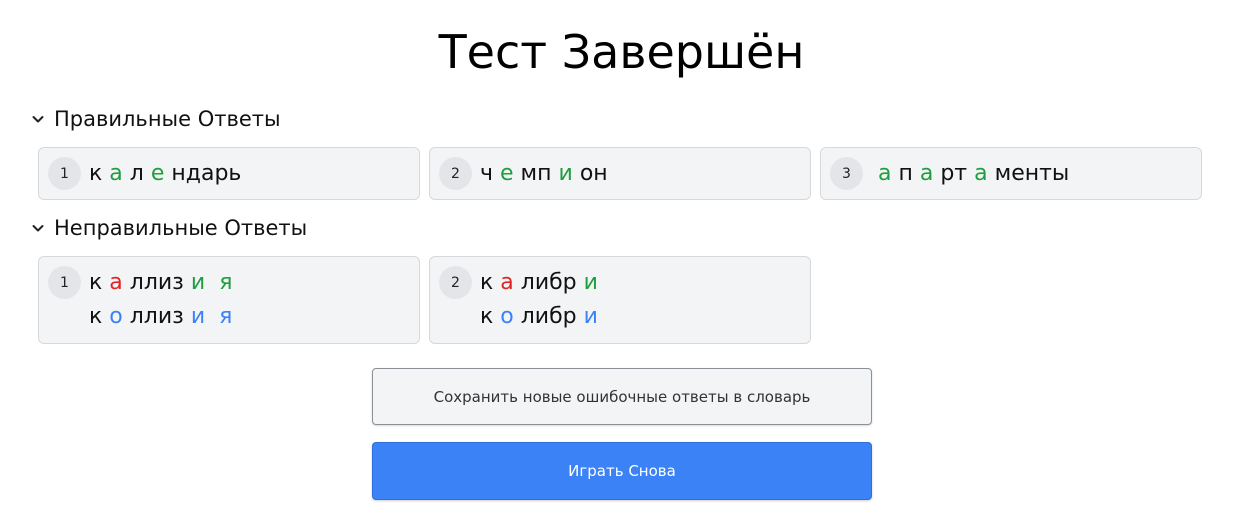  What do you see at coordinates (136, 173) in the screenshot?
I see `word-fragment: л` at bounding box center [136, 173].